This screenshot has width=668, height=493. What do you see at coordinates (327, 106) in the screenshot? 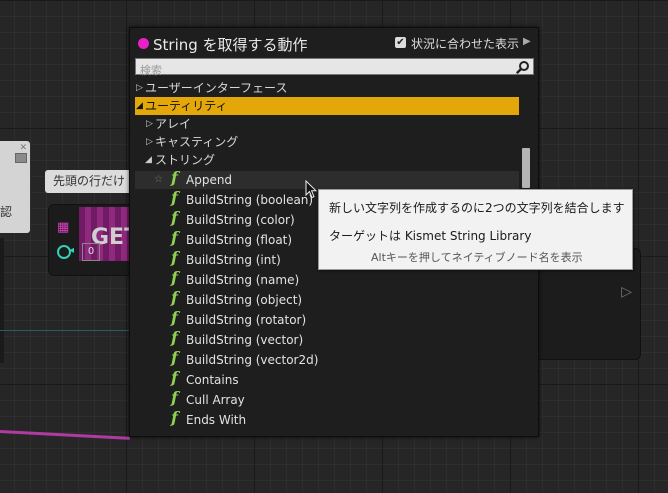
I see `category-utilities: ◢ ユーティリティ` at bounding box center [327, 106].